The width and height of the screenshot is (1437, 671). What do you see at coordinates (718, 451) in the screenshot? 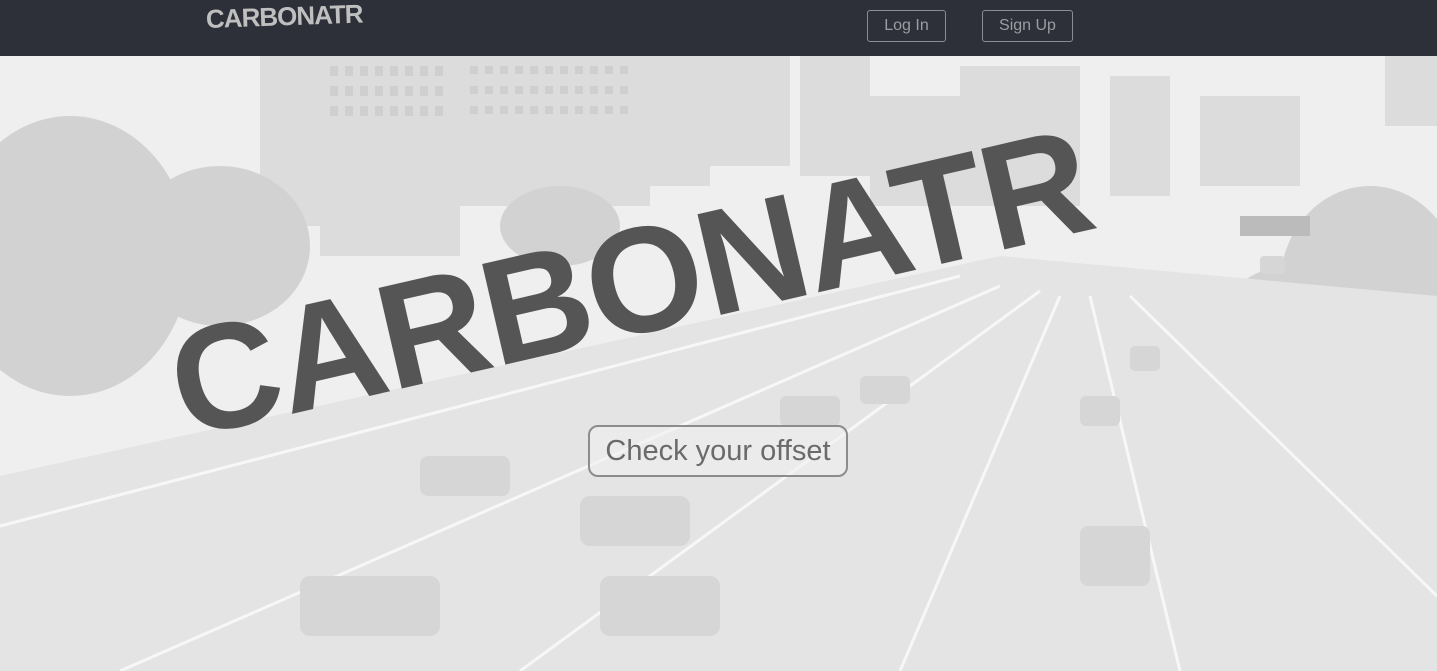
I see `check-offset-button: Check your offset` at bounding box center [718, 451].